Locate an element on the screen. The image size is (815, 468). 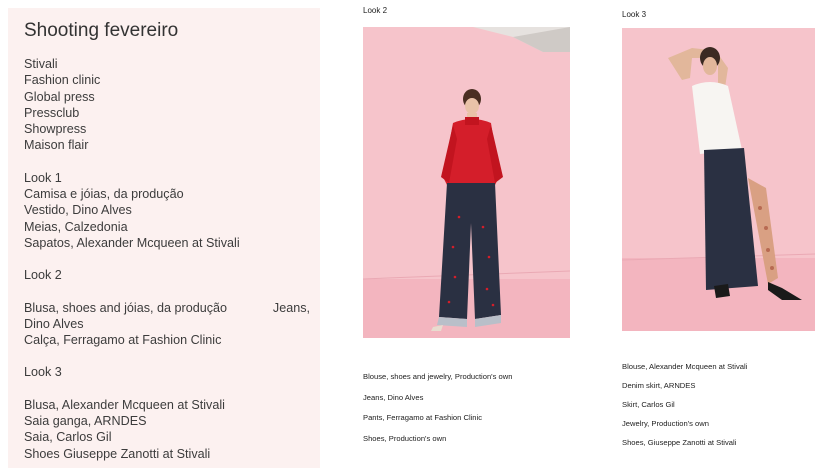
look2-heading: Look 2 is located at coordinates (43, 275).